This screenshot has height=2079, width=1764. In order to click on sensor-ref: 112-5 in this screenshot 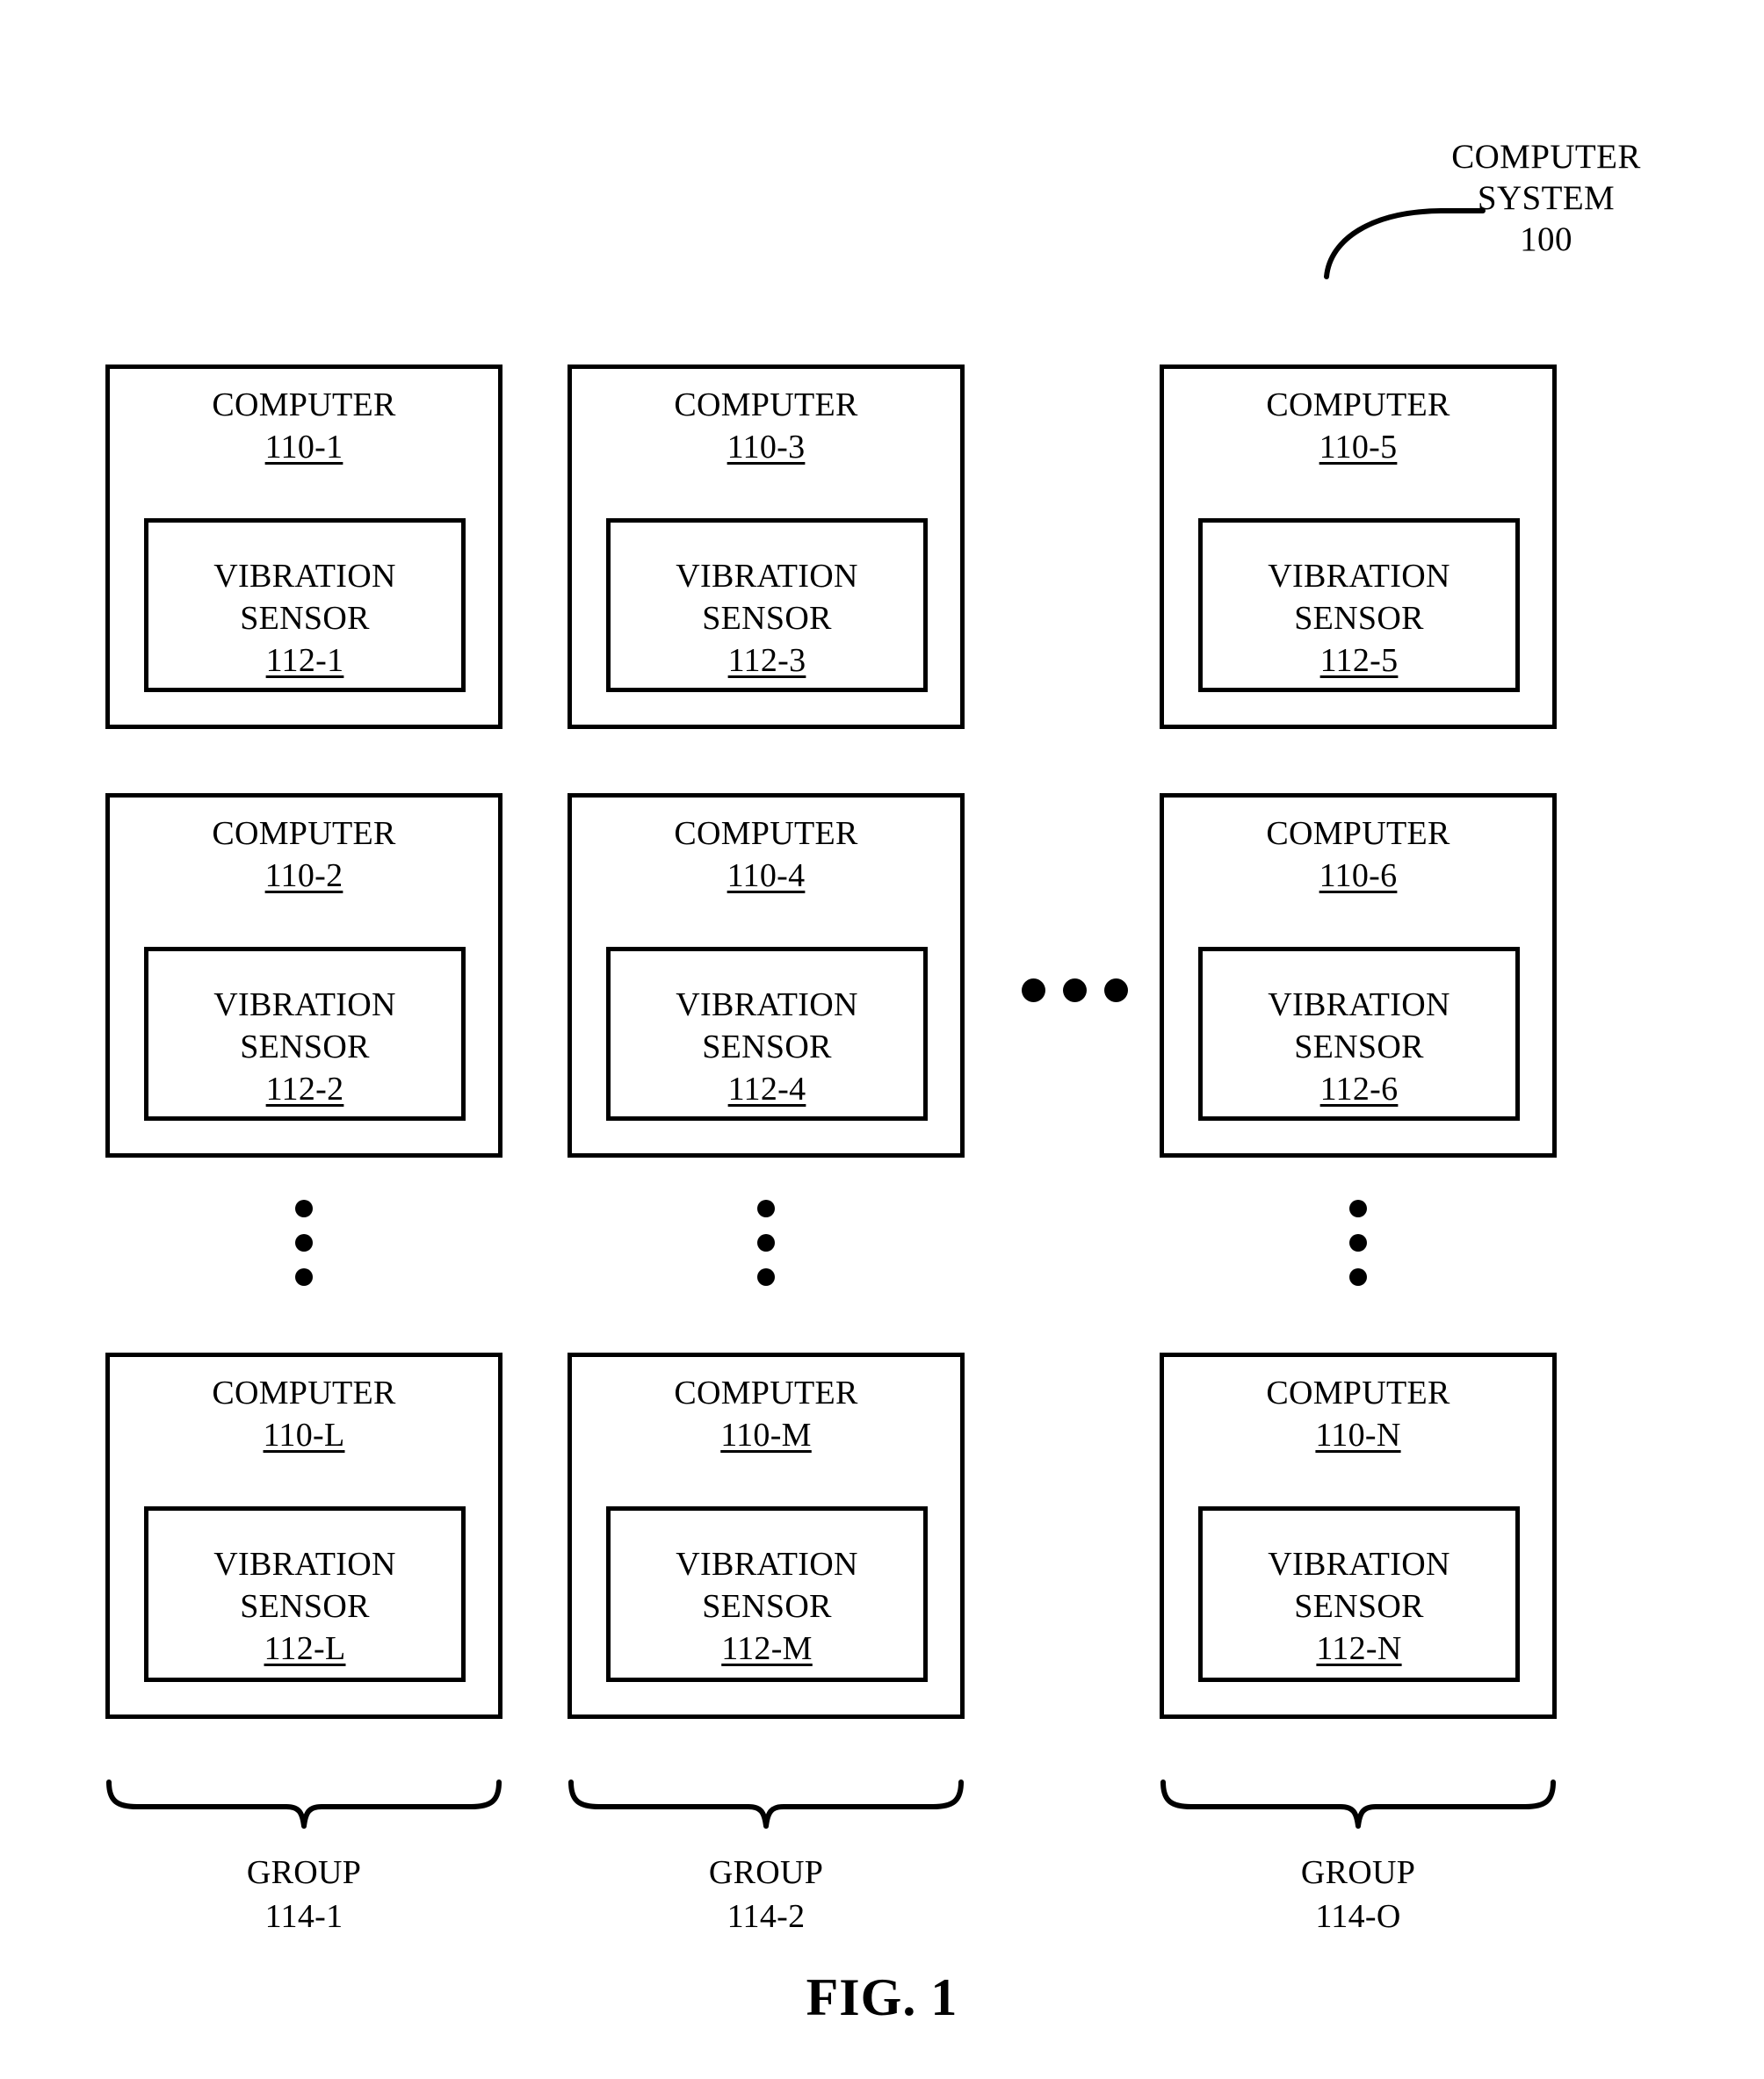, I will do `click(1359, 660)`.